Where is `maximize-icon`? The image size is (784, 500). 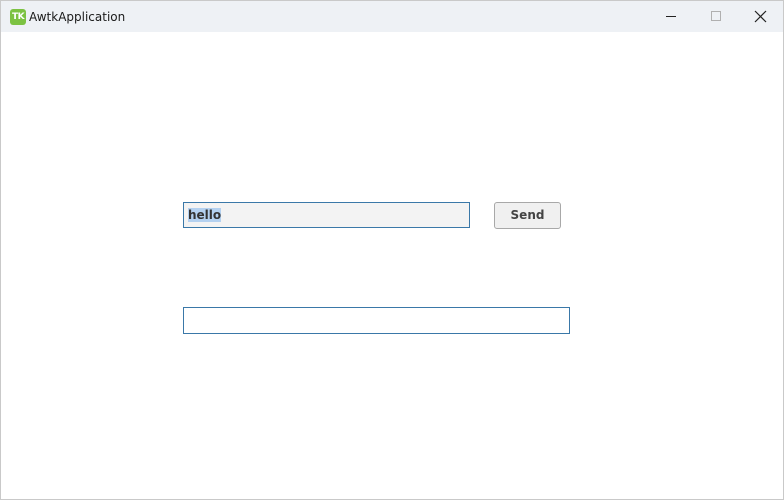 maximize-icon is located at coordinates (716, 16).